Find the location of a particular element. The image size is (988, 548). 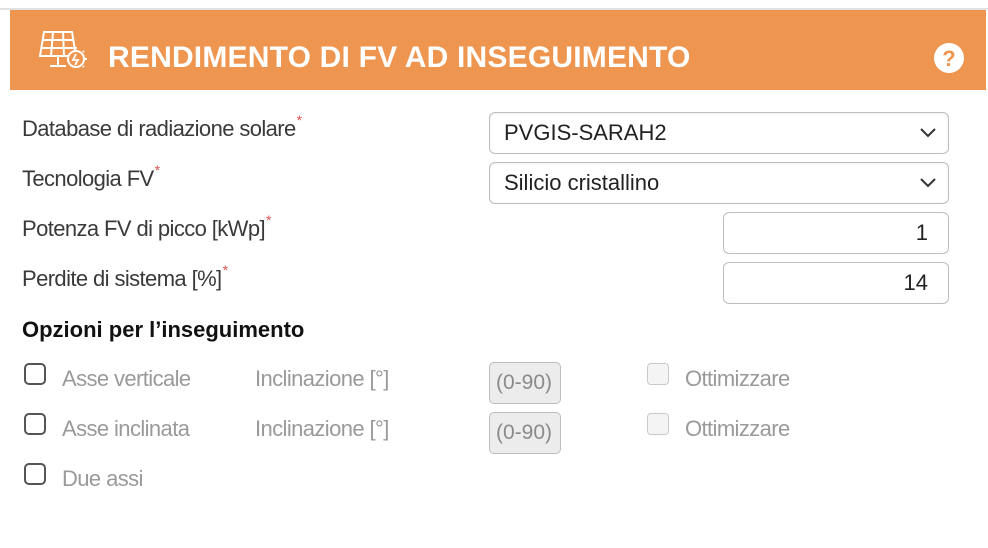

two-axis-label: Due assi is located at coordinates (102, 478).